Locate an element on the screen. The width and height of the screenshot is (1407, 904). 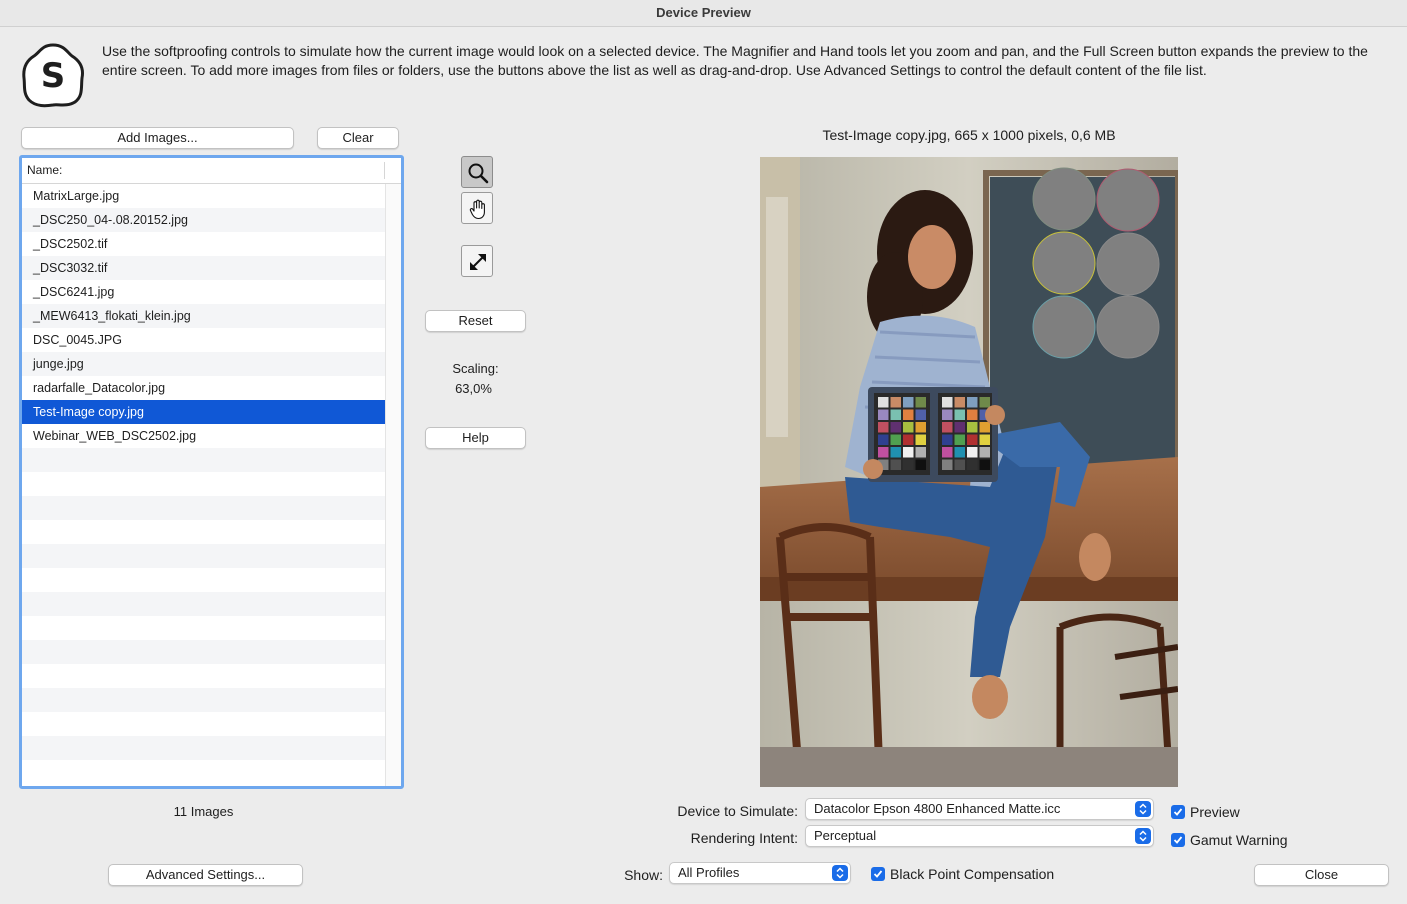
device-label: Device to Simulate: is located at coordinates (737, 811).